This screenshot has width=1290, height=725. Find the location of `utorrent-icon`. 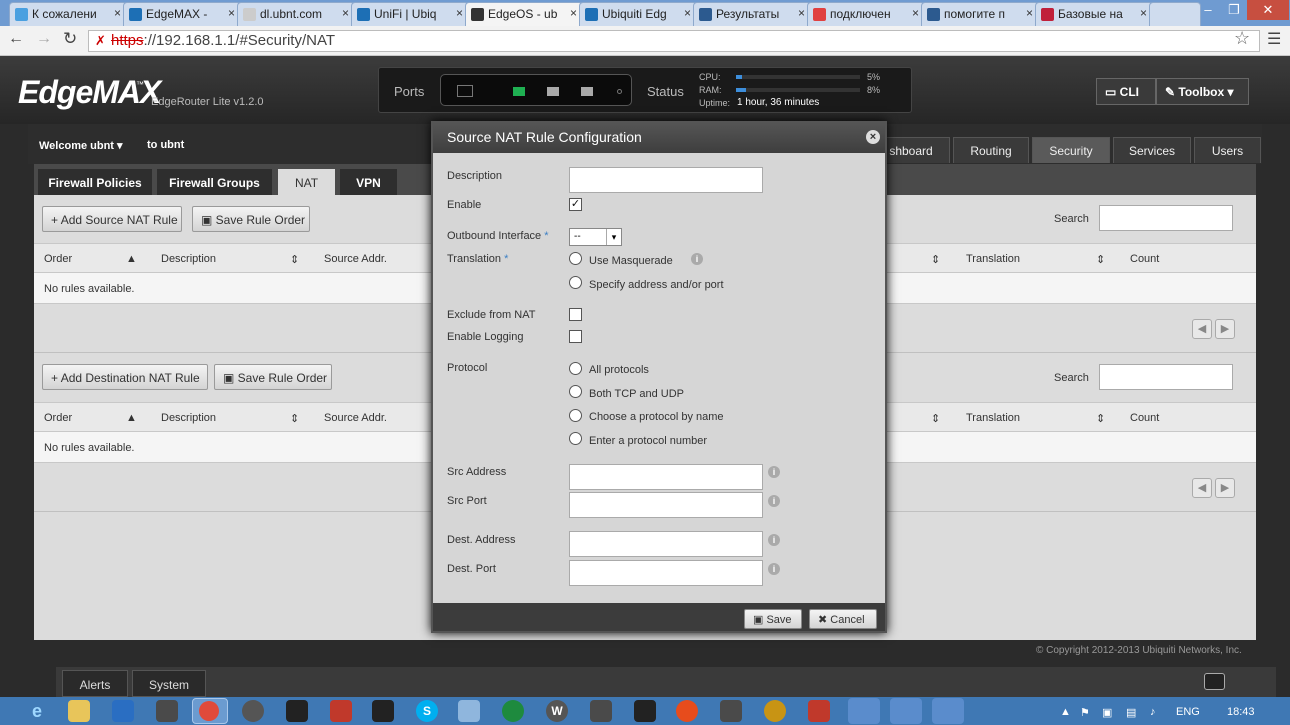

utorrent-icon is located at coordinates (513, 711).